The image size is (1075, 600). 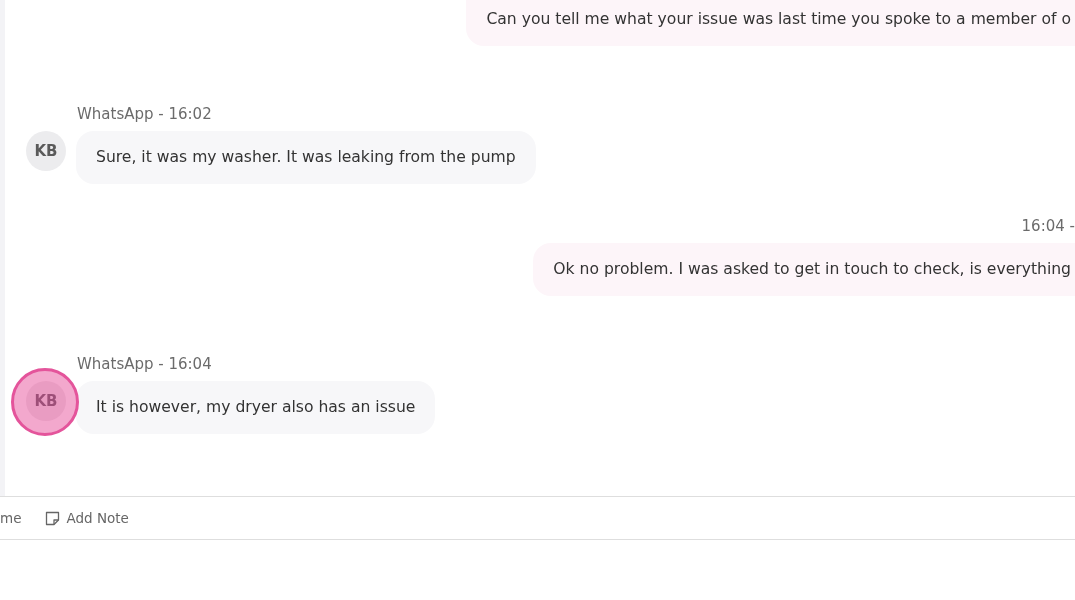 What do you see at coordinates (46, 151) in the screenshot?
I see `avatar: KB` at bounding box center [46, 151].